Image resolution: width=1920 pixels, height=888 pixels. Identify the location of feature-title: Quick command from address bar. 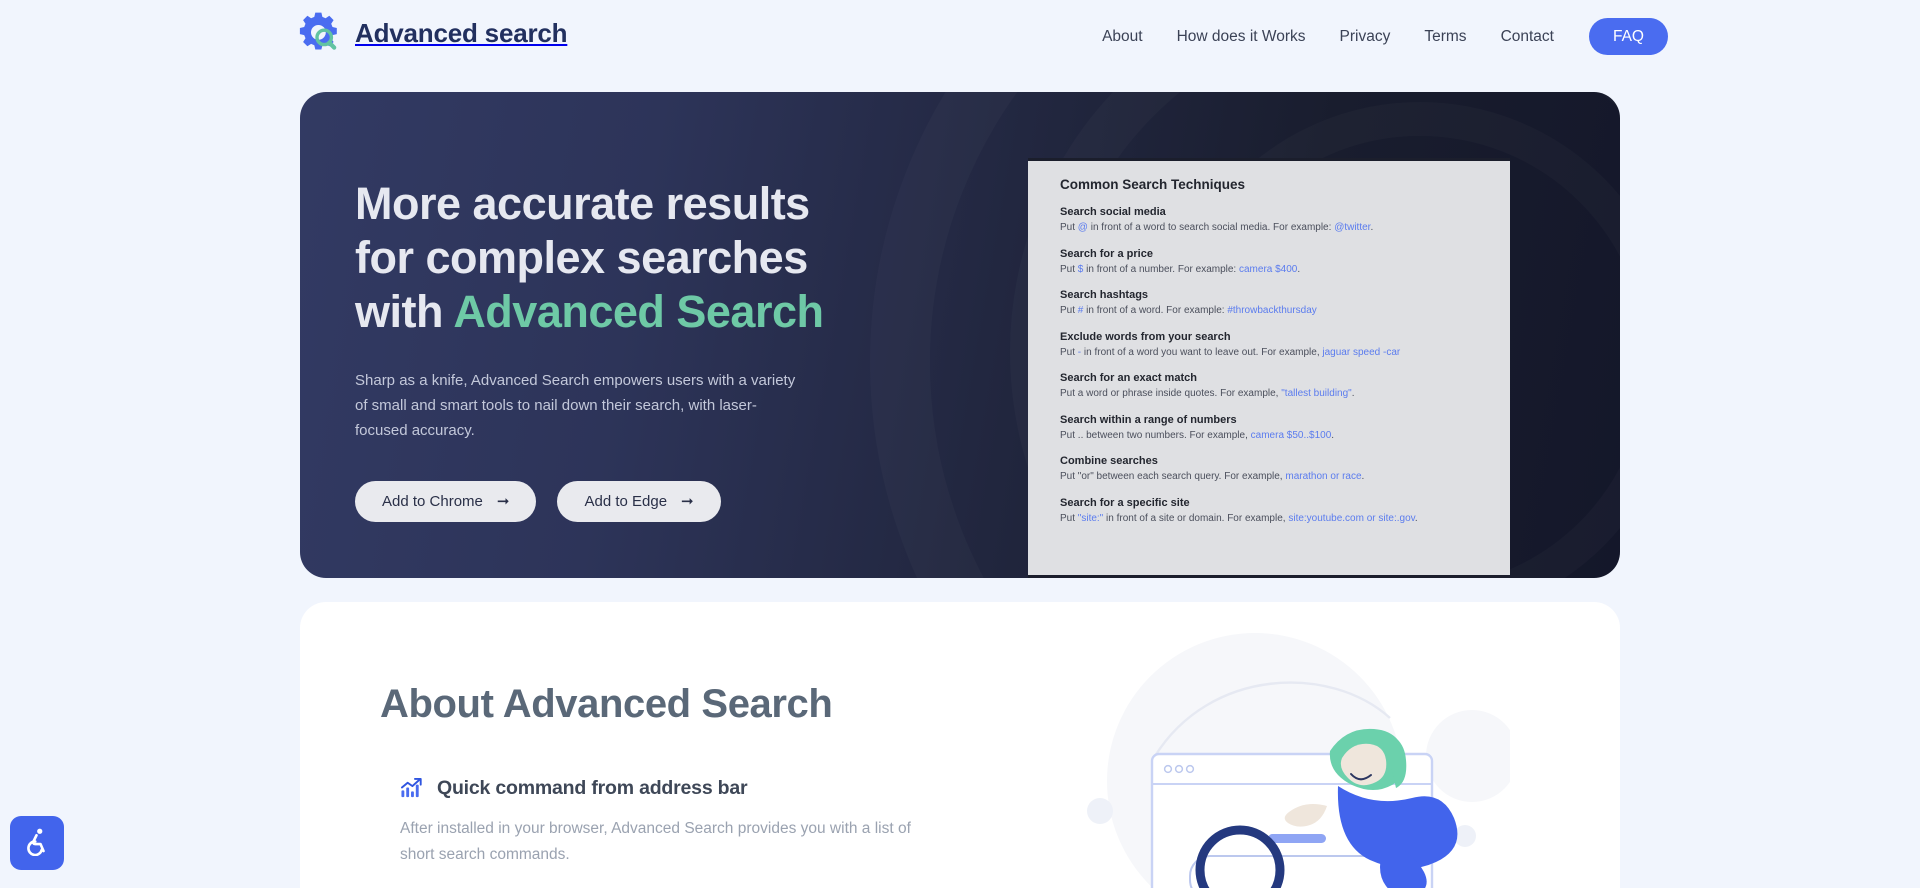
(592, 788).